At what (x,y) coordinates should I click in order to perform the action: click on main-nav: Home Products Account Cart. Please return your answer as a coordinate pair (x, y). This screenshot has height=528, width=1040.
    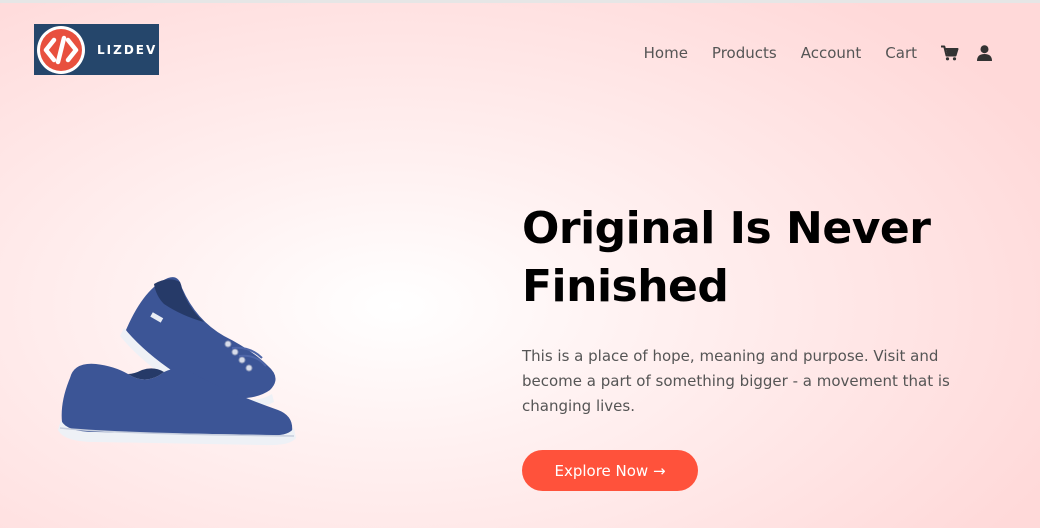
    Looking at the image, I should click on (818, 53).